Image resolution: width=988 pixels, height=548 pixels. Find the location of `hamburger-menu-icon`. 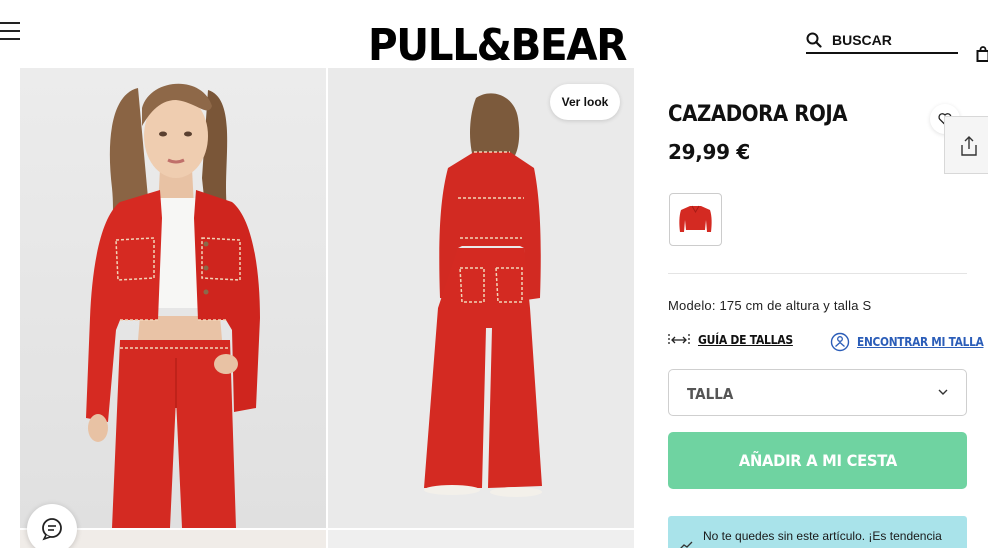

hamburger-menu-icon is located at coordinates (10, 33).